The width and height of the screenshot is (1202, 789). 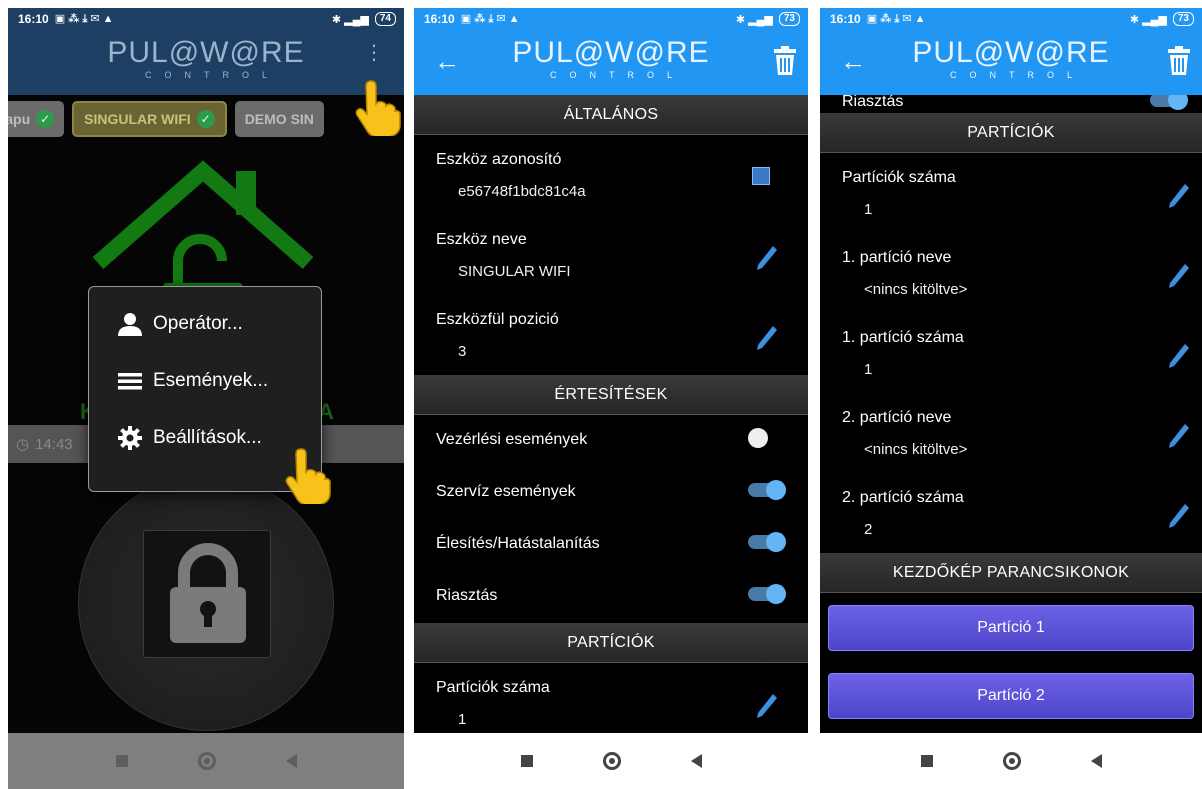 I want to click on person-icon, so click(x=130, y=324).